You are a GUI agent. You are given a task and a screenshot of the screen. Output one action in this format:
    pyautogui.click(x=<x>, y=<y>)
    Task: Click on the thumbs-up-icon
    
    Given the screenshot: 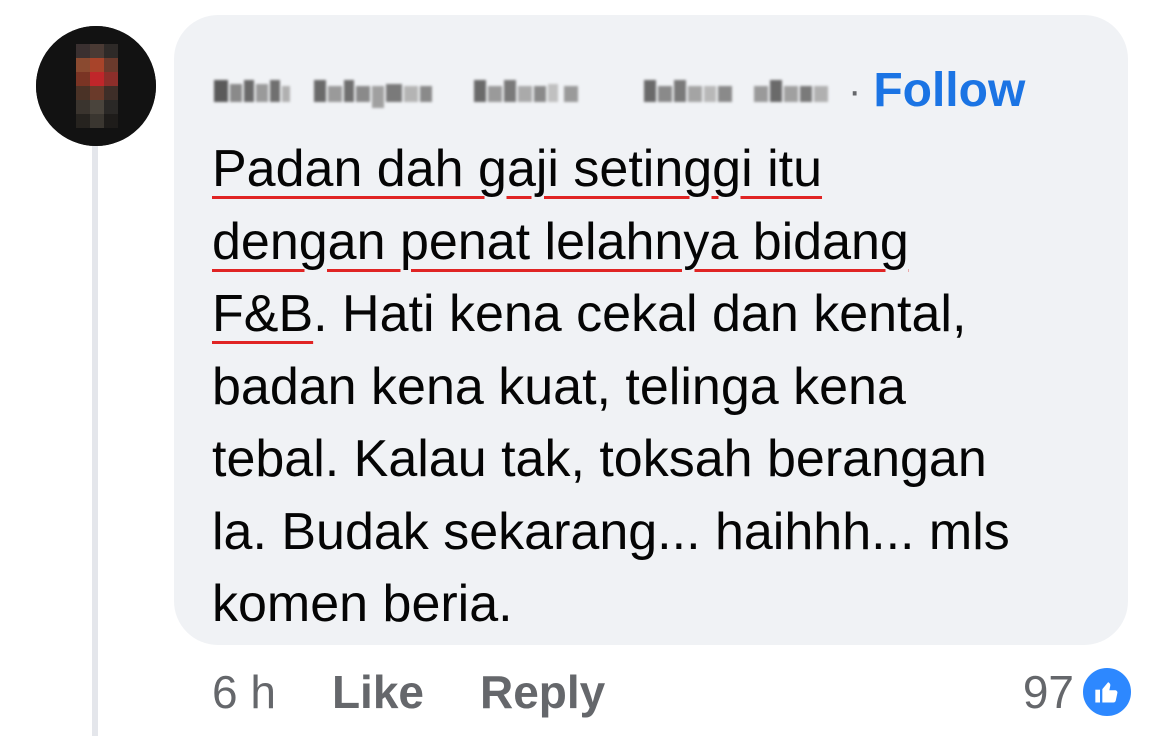 What is the action you would take?
    pyautogui.click(x=1107, y=692)
    